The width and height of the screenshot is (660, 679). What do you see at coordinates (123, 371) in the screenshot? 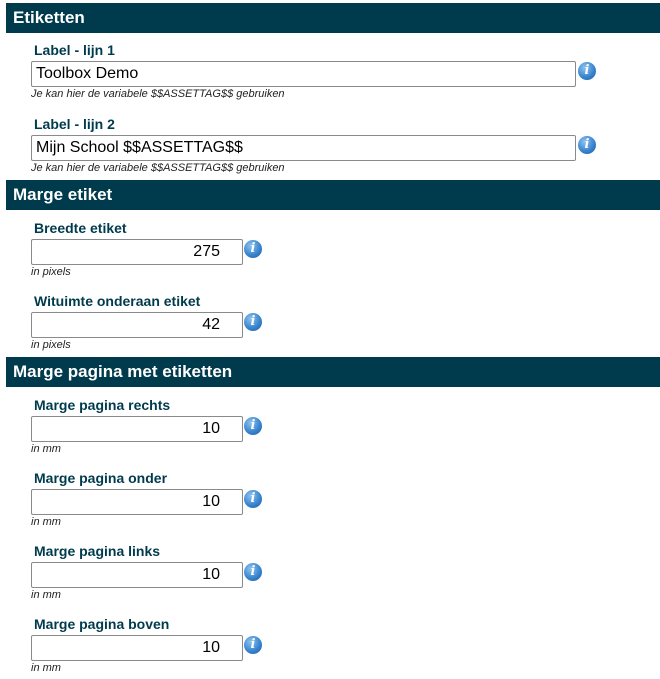
I see `section-title: Marge pagina met etiketten` at bounding box center [123, 371].